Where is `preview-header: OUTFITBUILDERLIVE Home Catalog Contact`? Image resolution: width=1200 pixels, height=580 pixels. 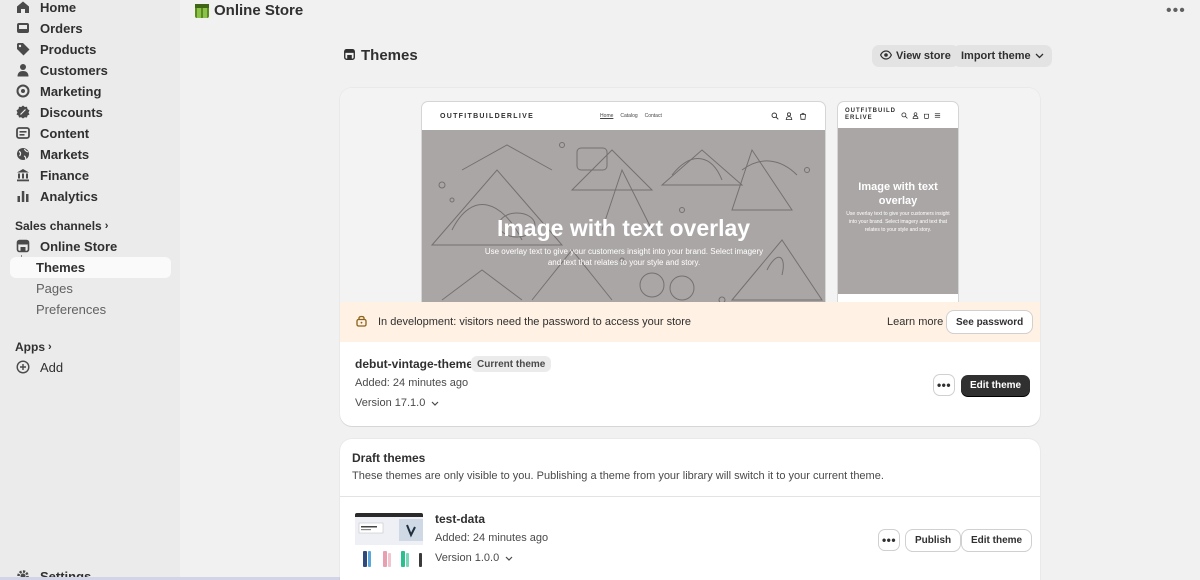 preview-header: OUTFITBUILDERLIVE Home Catalog Contact is located at coordinates (623, 116).